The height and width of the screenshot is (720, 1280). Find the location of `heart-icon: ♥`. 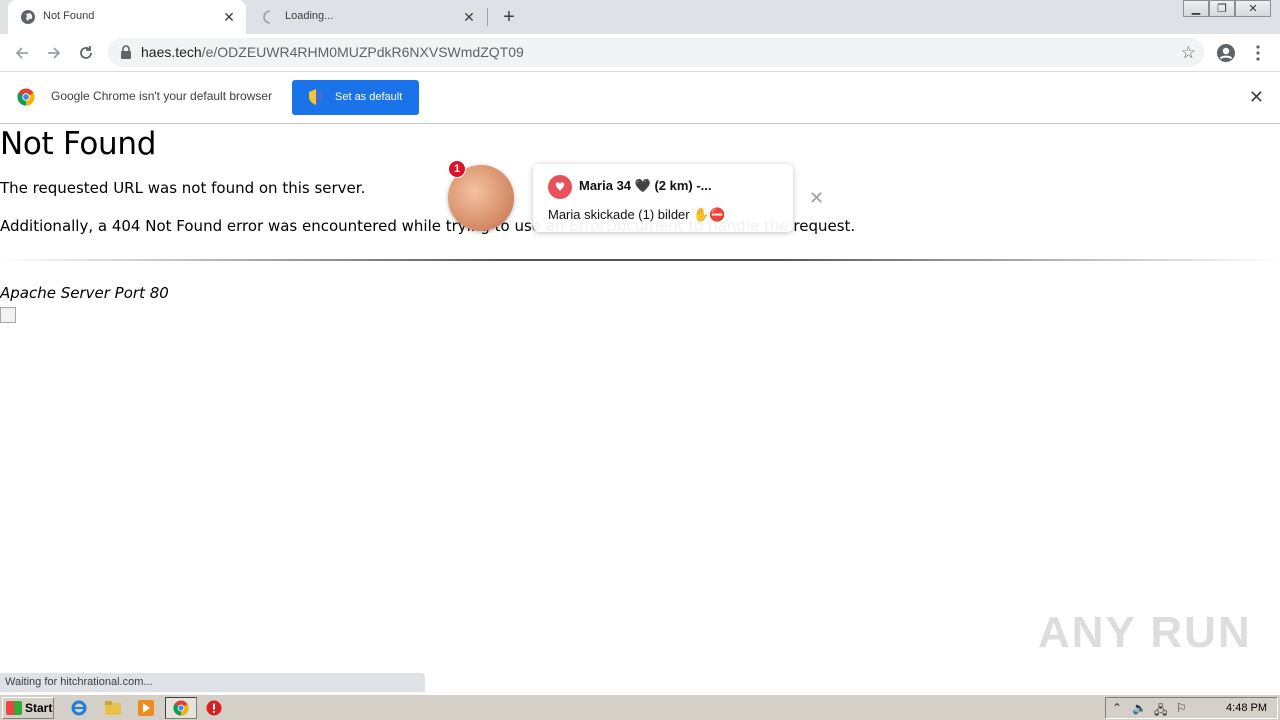

heart-icon: ♥ is located at coordinates (560, 187).